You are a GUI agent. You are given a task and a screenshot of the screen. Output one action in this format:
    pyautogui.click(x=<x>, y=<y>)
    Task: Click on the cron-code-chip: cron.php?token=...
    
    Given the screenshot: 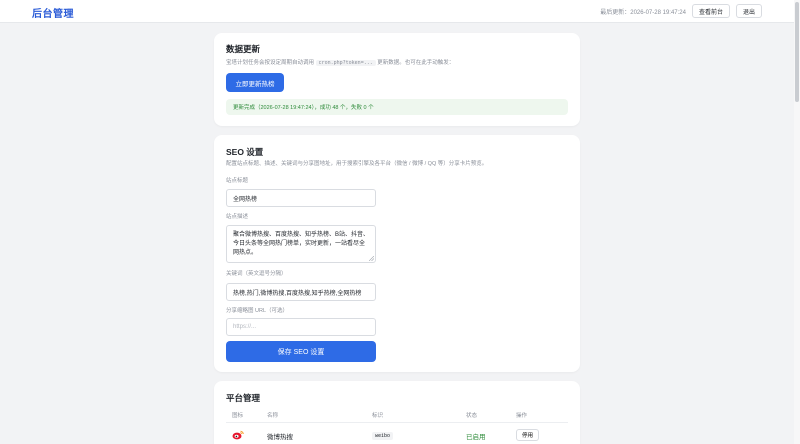 What is the action you would take?
    pyautogui.click(x=345, y=63)
    